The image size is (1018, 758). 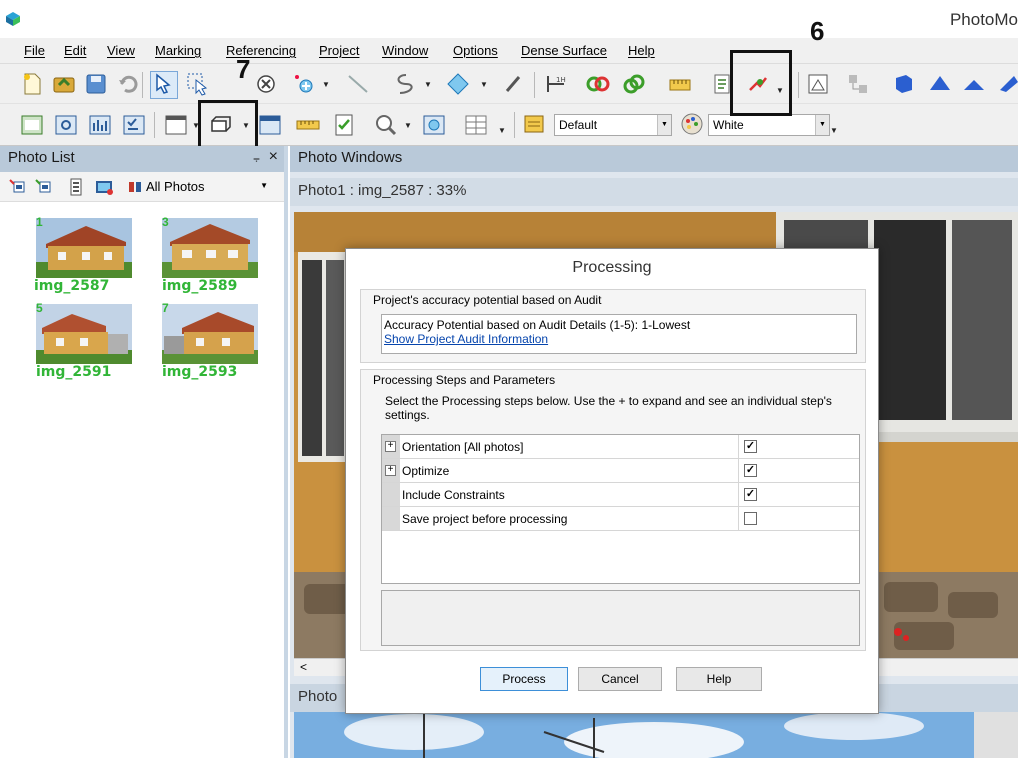 What do you see at coordinates (514, 84) in the screenshot?
I see `edge-tool-icon` at bounding box center [514, 84].